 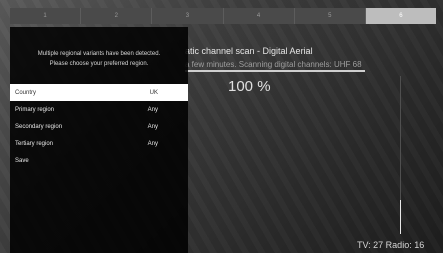 What do you see at coordinates (26, 92) in the screenshot?
I see `menu-item-label: Country` at bounding box center [26, 92].